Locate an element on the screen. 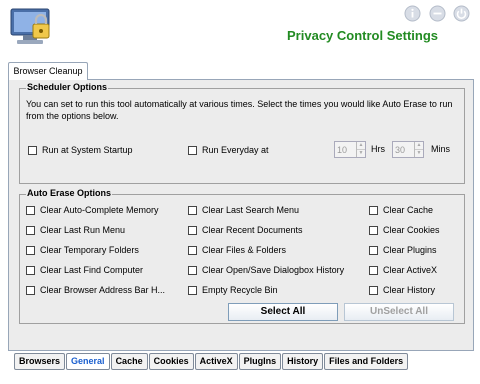 This screenshot has height=384, width=480. tab-activex: ActiveX is located at coordinates (216, 361).